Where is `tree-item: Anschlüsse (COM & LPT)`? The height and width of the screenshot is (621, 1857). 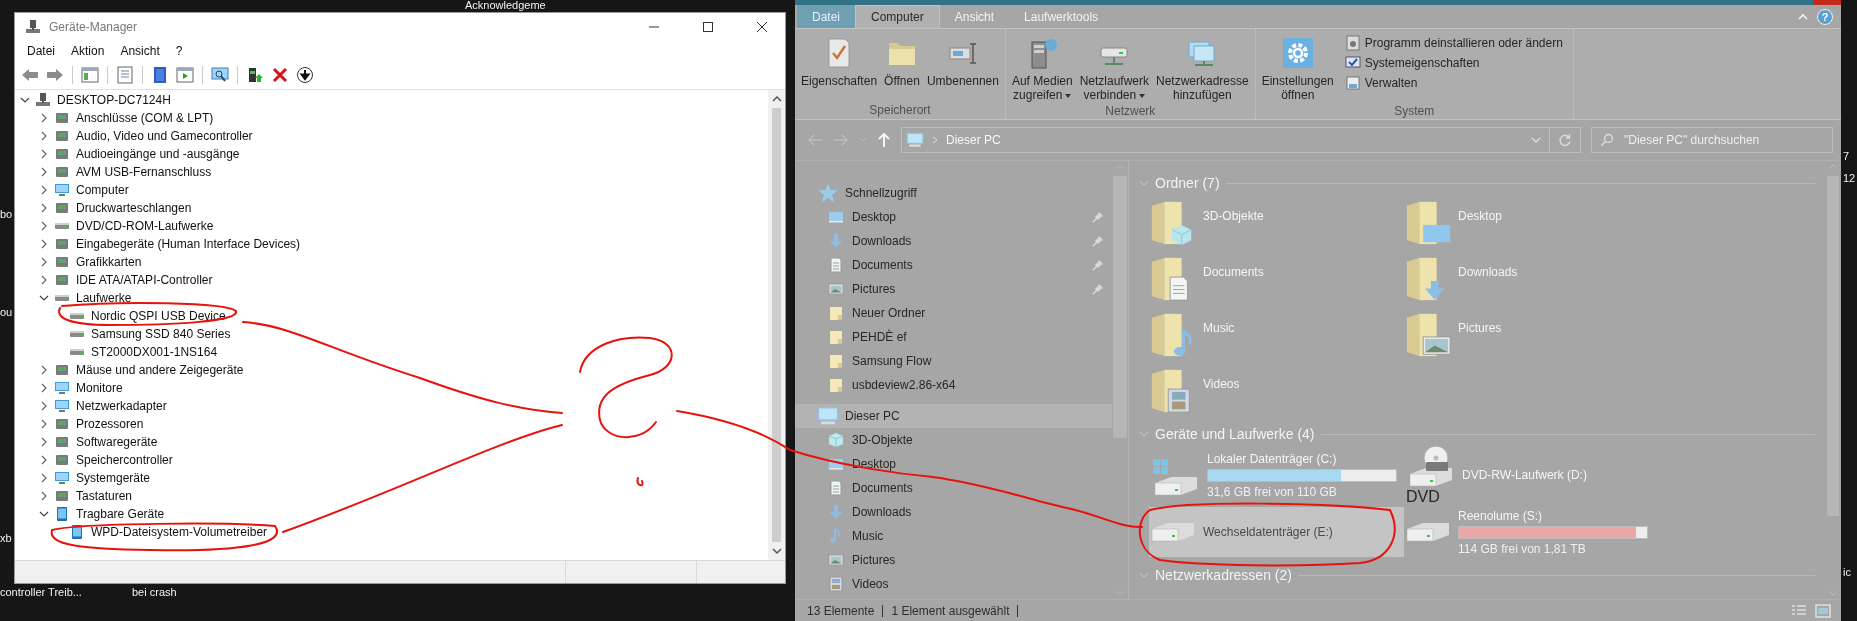 tree-item: Anschlüsse (COM & LPT) is located at coordinates (145, 118).